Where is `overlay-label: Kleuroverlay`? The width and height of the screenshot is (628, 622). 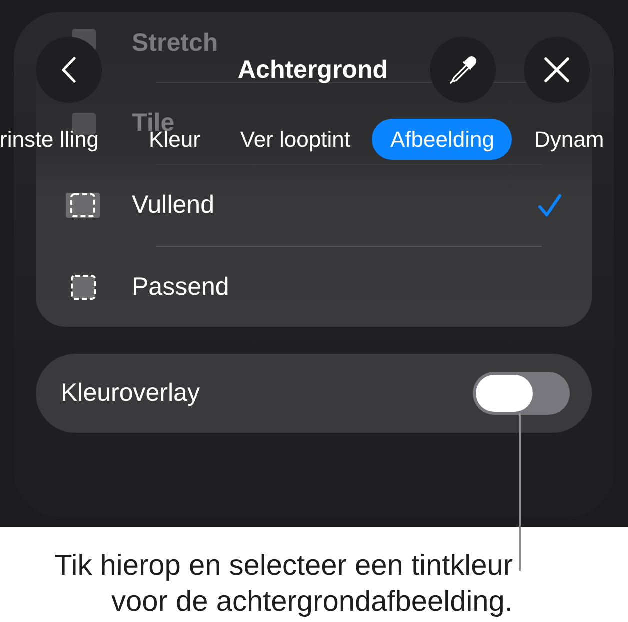 overlay-label: Kleuroverlay is located at coordinates (130, 393).